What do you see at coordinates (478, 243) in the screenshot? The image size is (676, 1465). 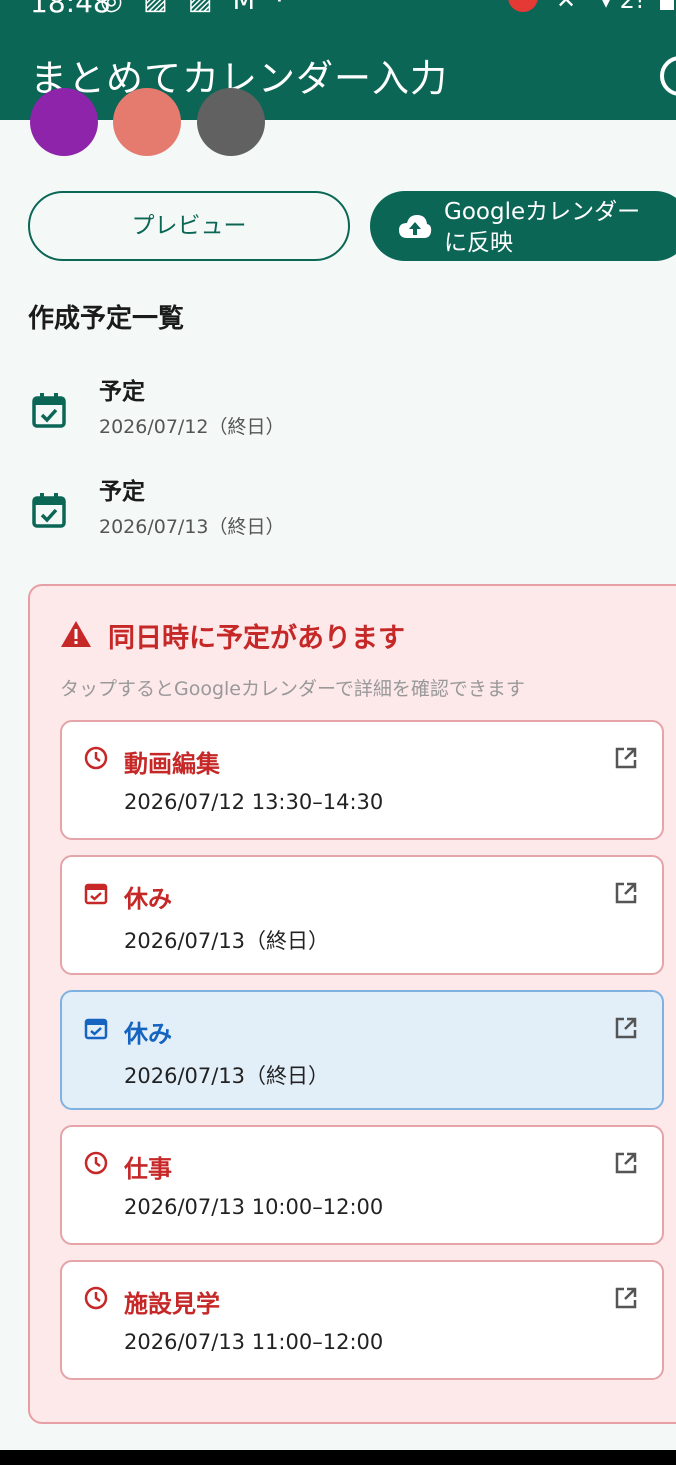 I see `google-sync-label-line2: に反映` at bounding box center [478, 243].